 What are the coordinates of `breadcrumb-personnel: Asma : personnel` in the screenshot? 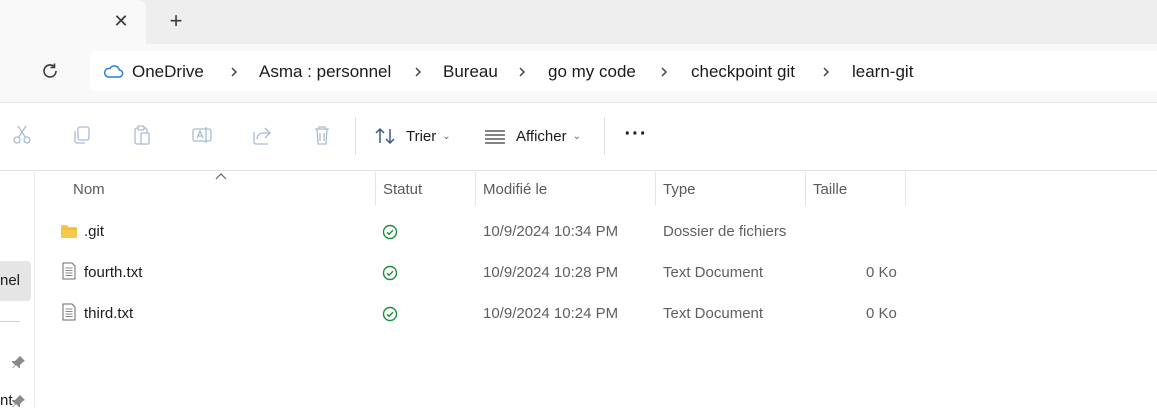 It's located at (325, 72).